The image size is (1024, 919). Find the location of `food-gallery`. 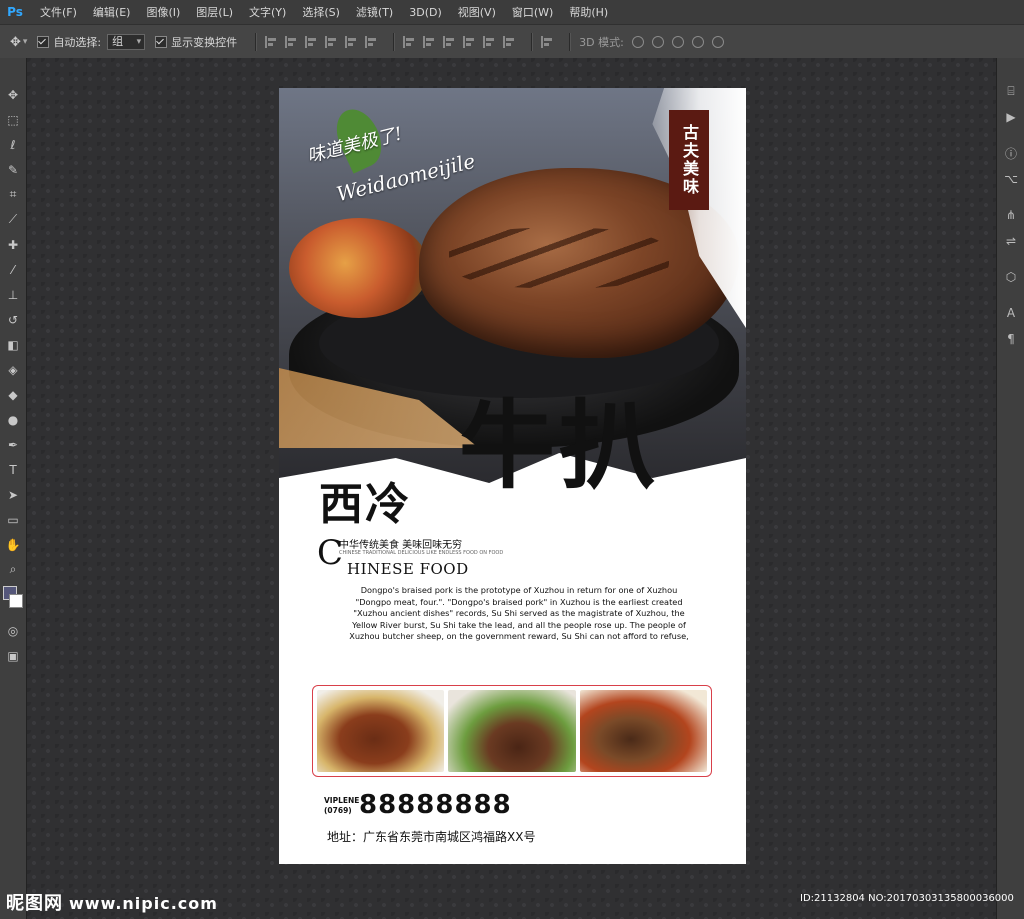

food-gallery is located at coordinates (512, 731).